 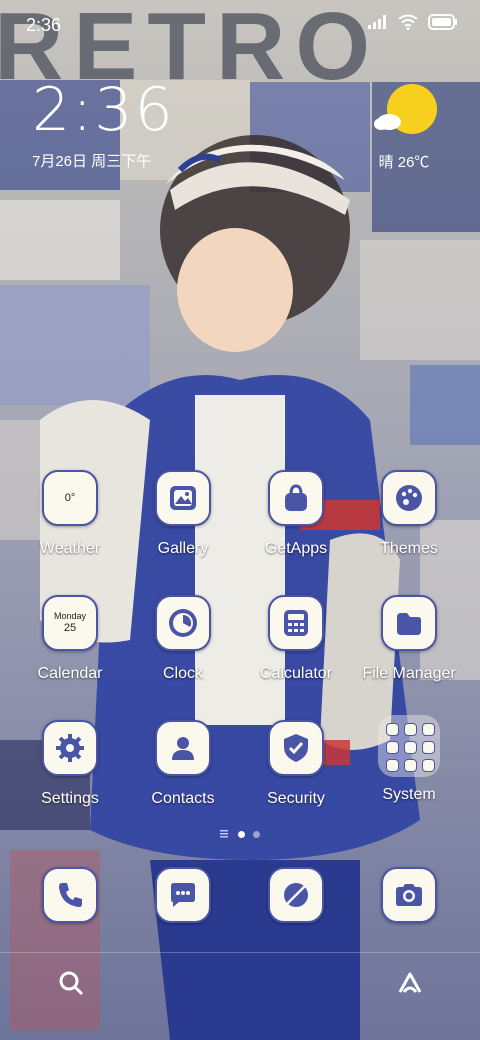 I want to click on app-label: System, so click(x=409, y=794).